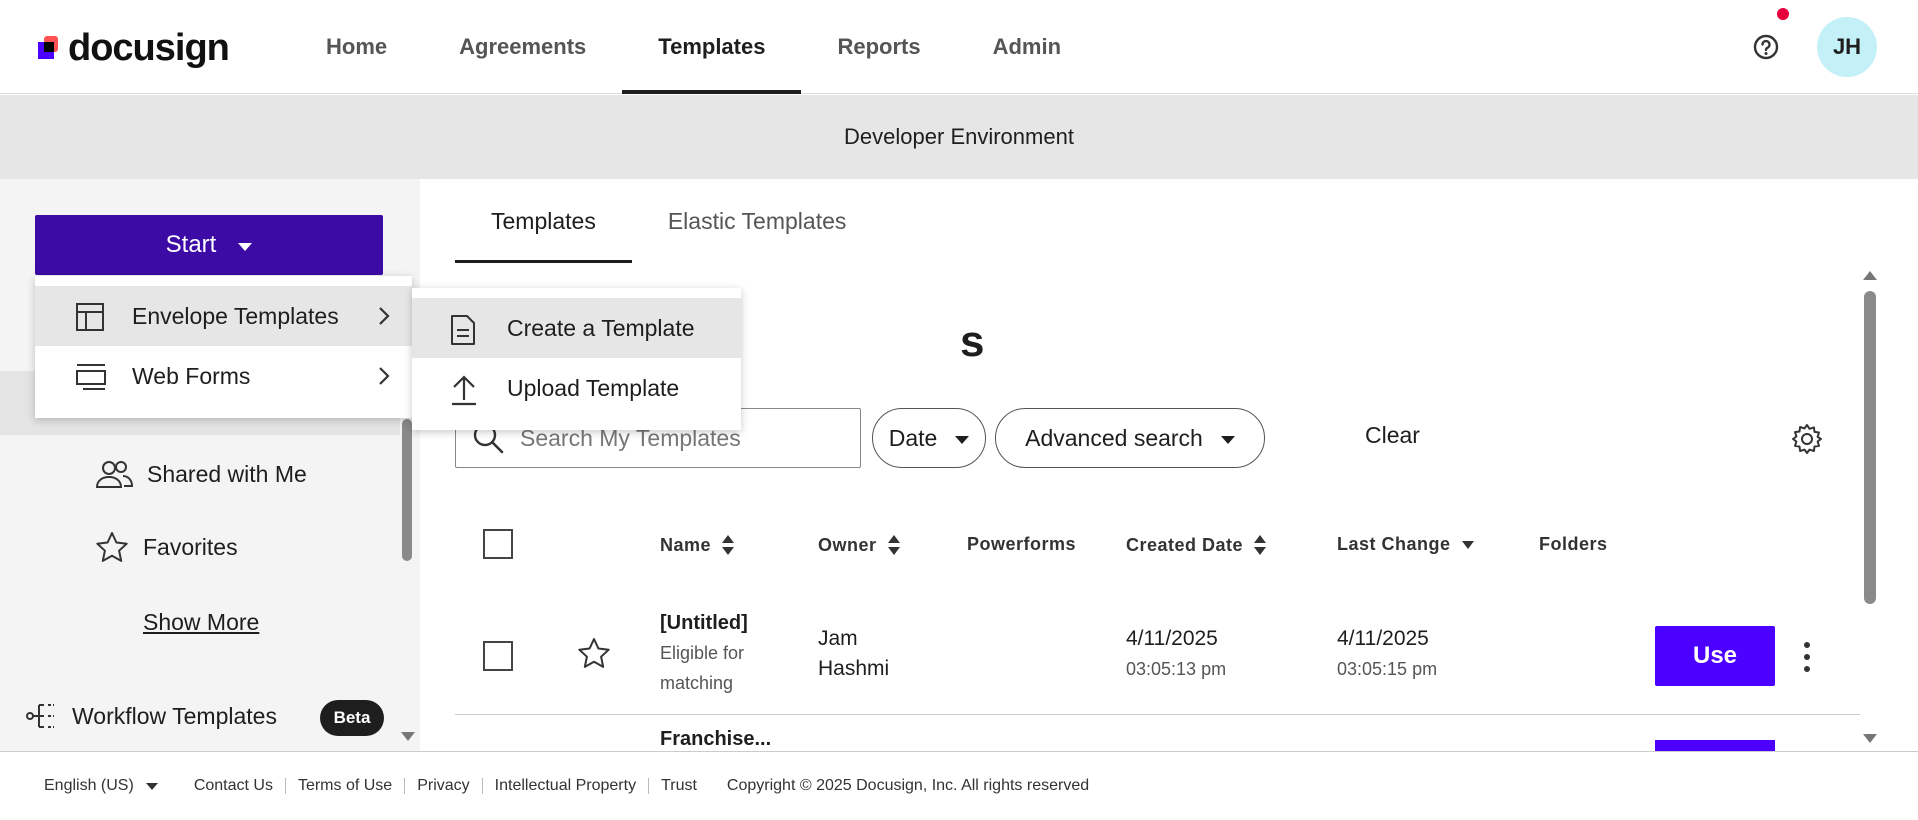 The height and width of the screenshot is (820, 1918). I want to click on column-header-powerforms: Powerforms, so click(1021, 544).